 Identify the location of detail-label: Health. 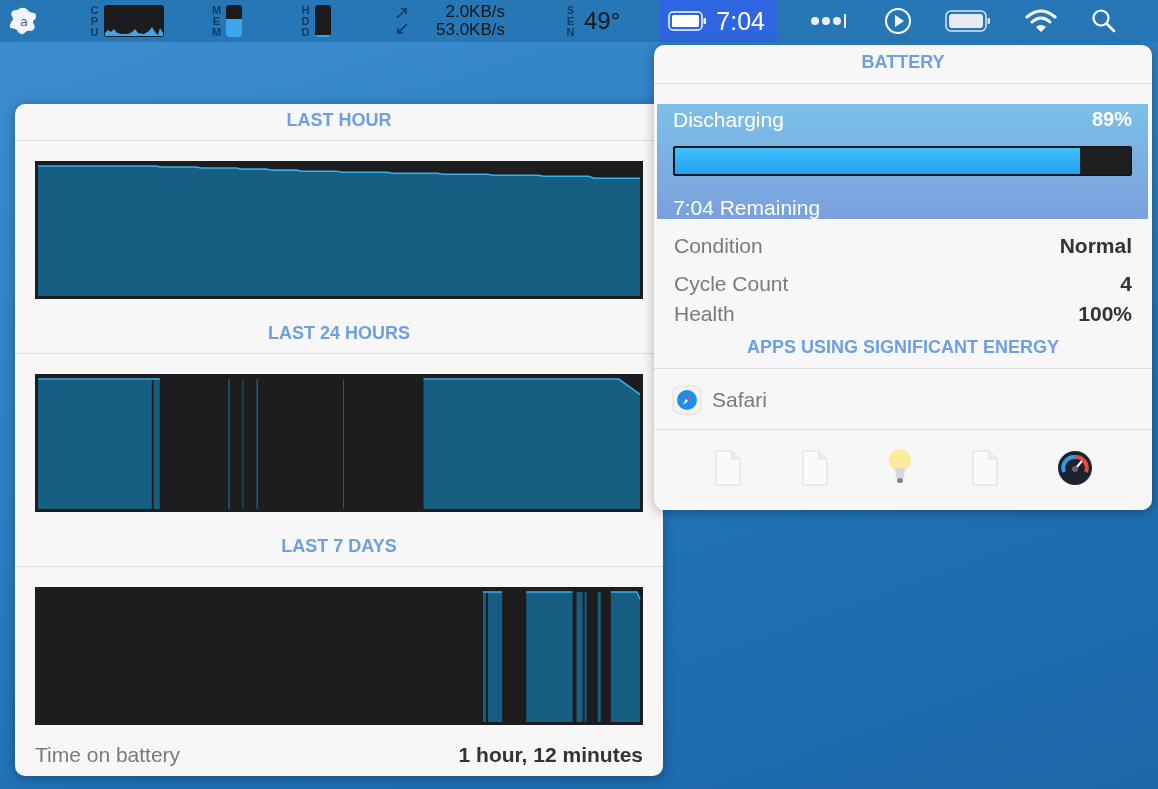
(704, 314).